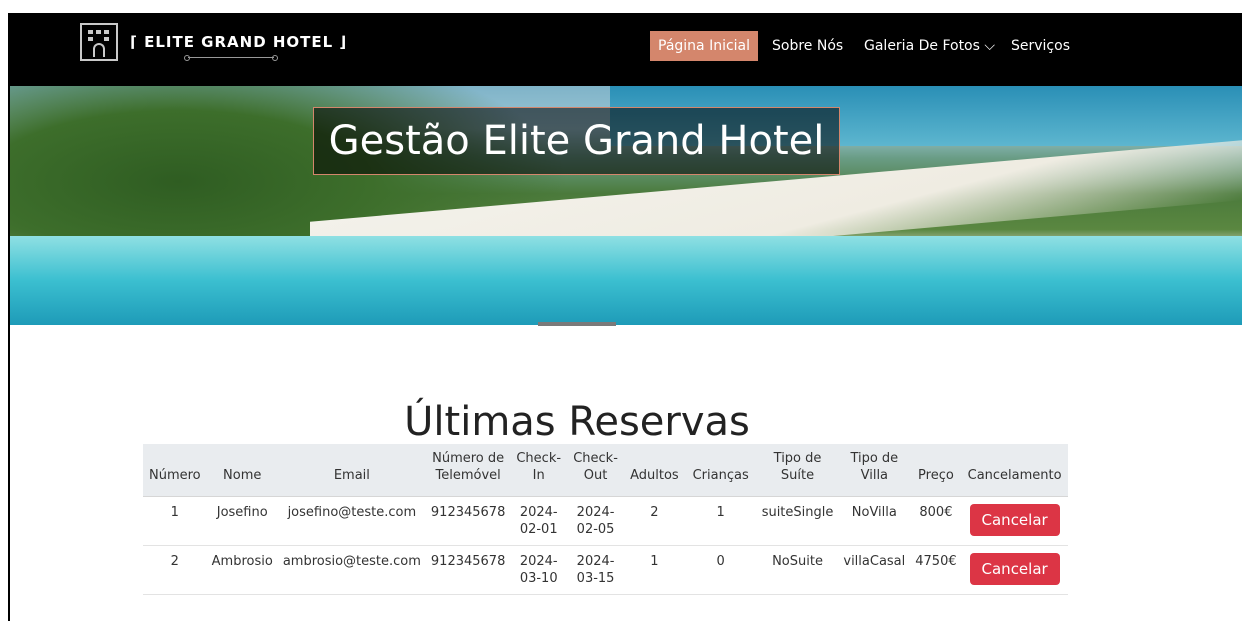 This screenshot has width=1242, height=621. Describe the element at coordinates (577, 421) in the screenshot. I see `section-title: Últimas Reservas` at that location.